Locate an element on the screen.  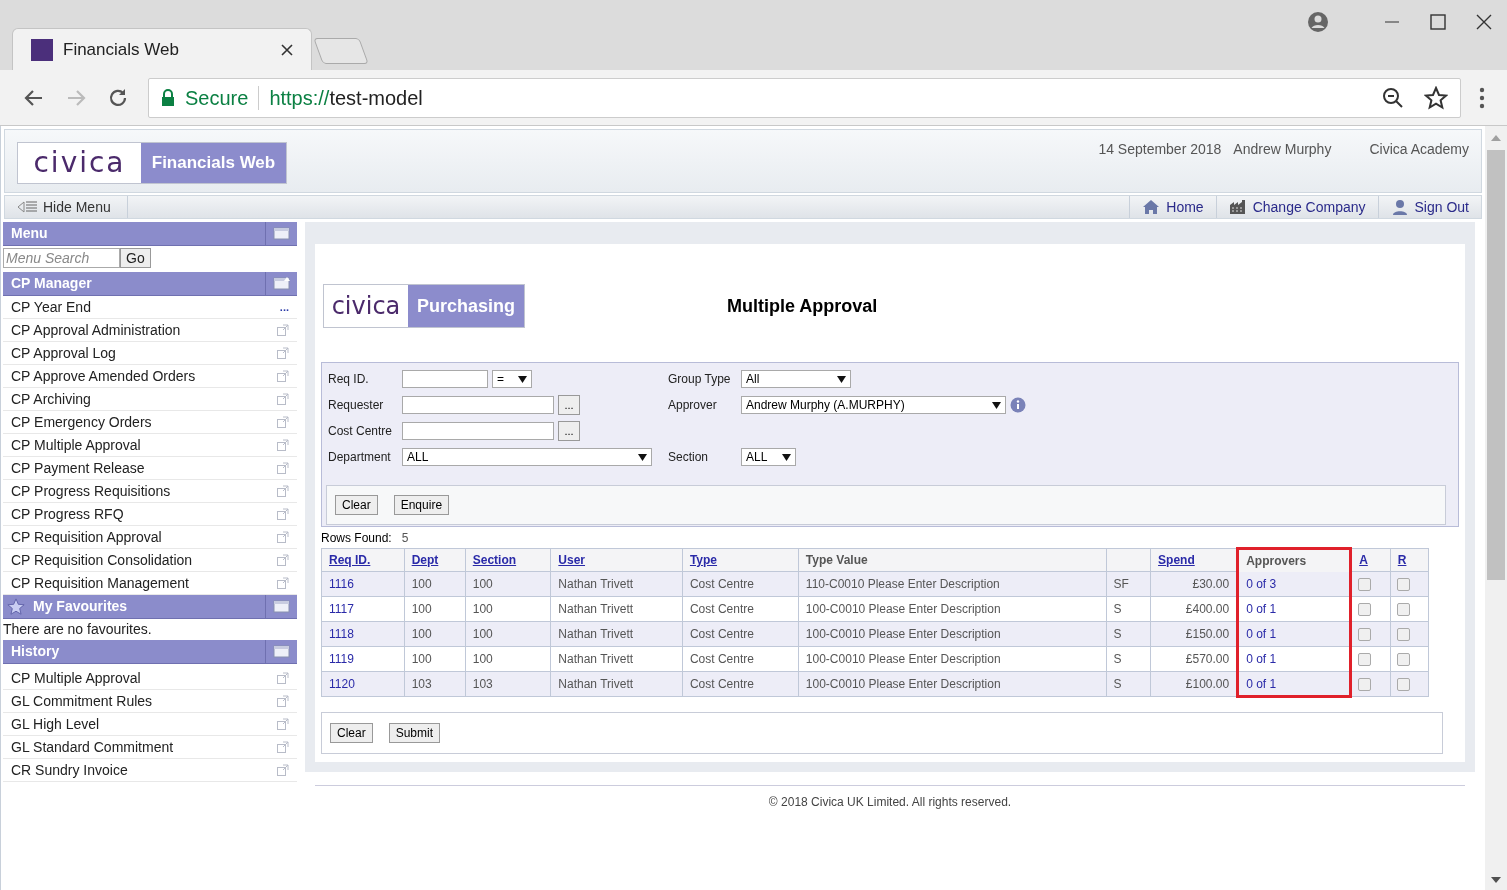
group-type-select: All is located at coordinates (796, 379).